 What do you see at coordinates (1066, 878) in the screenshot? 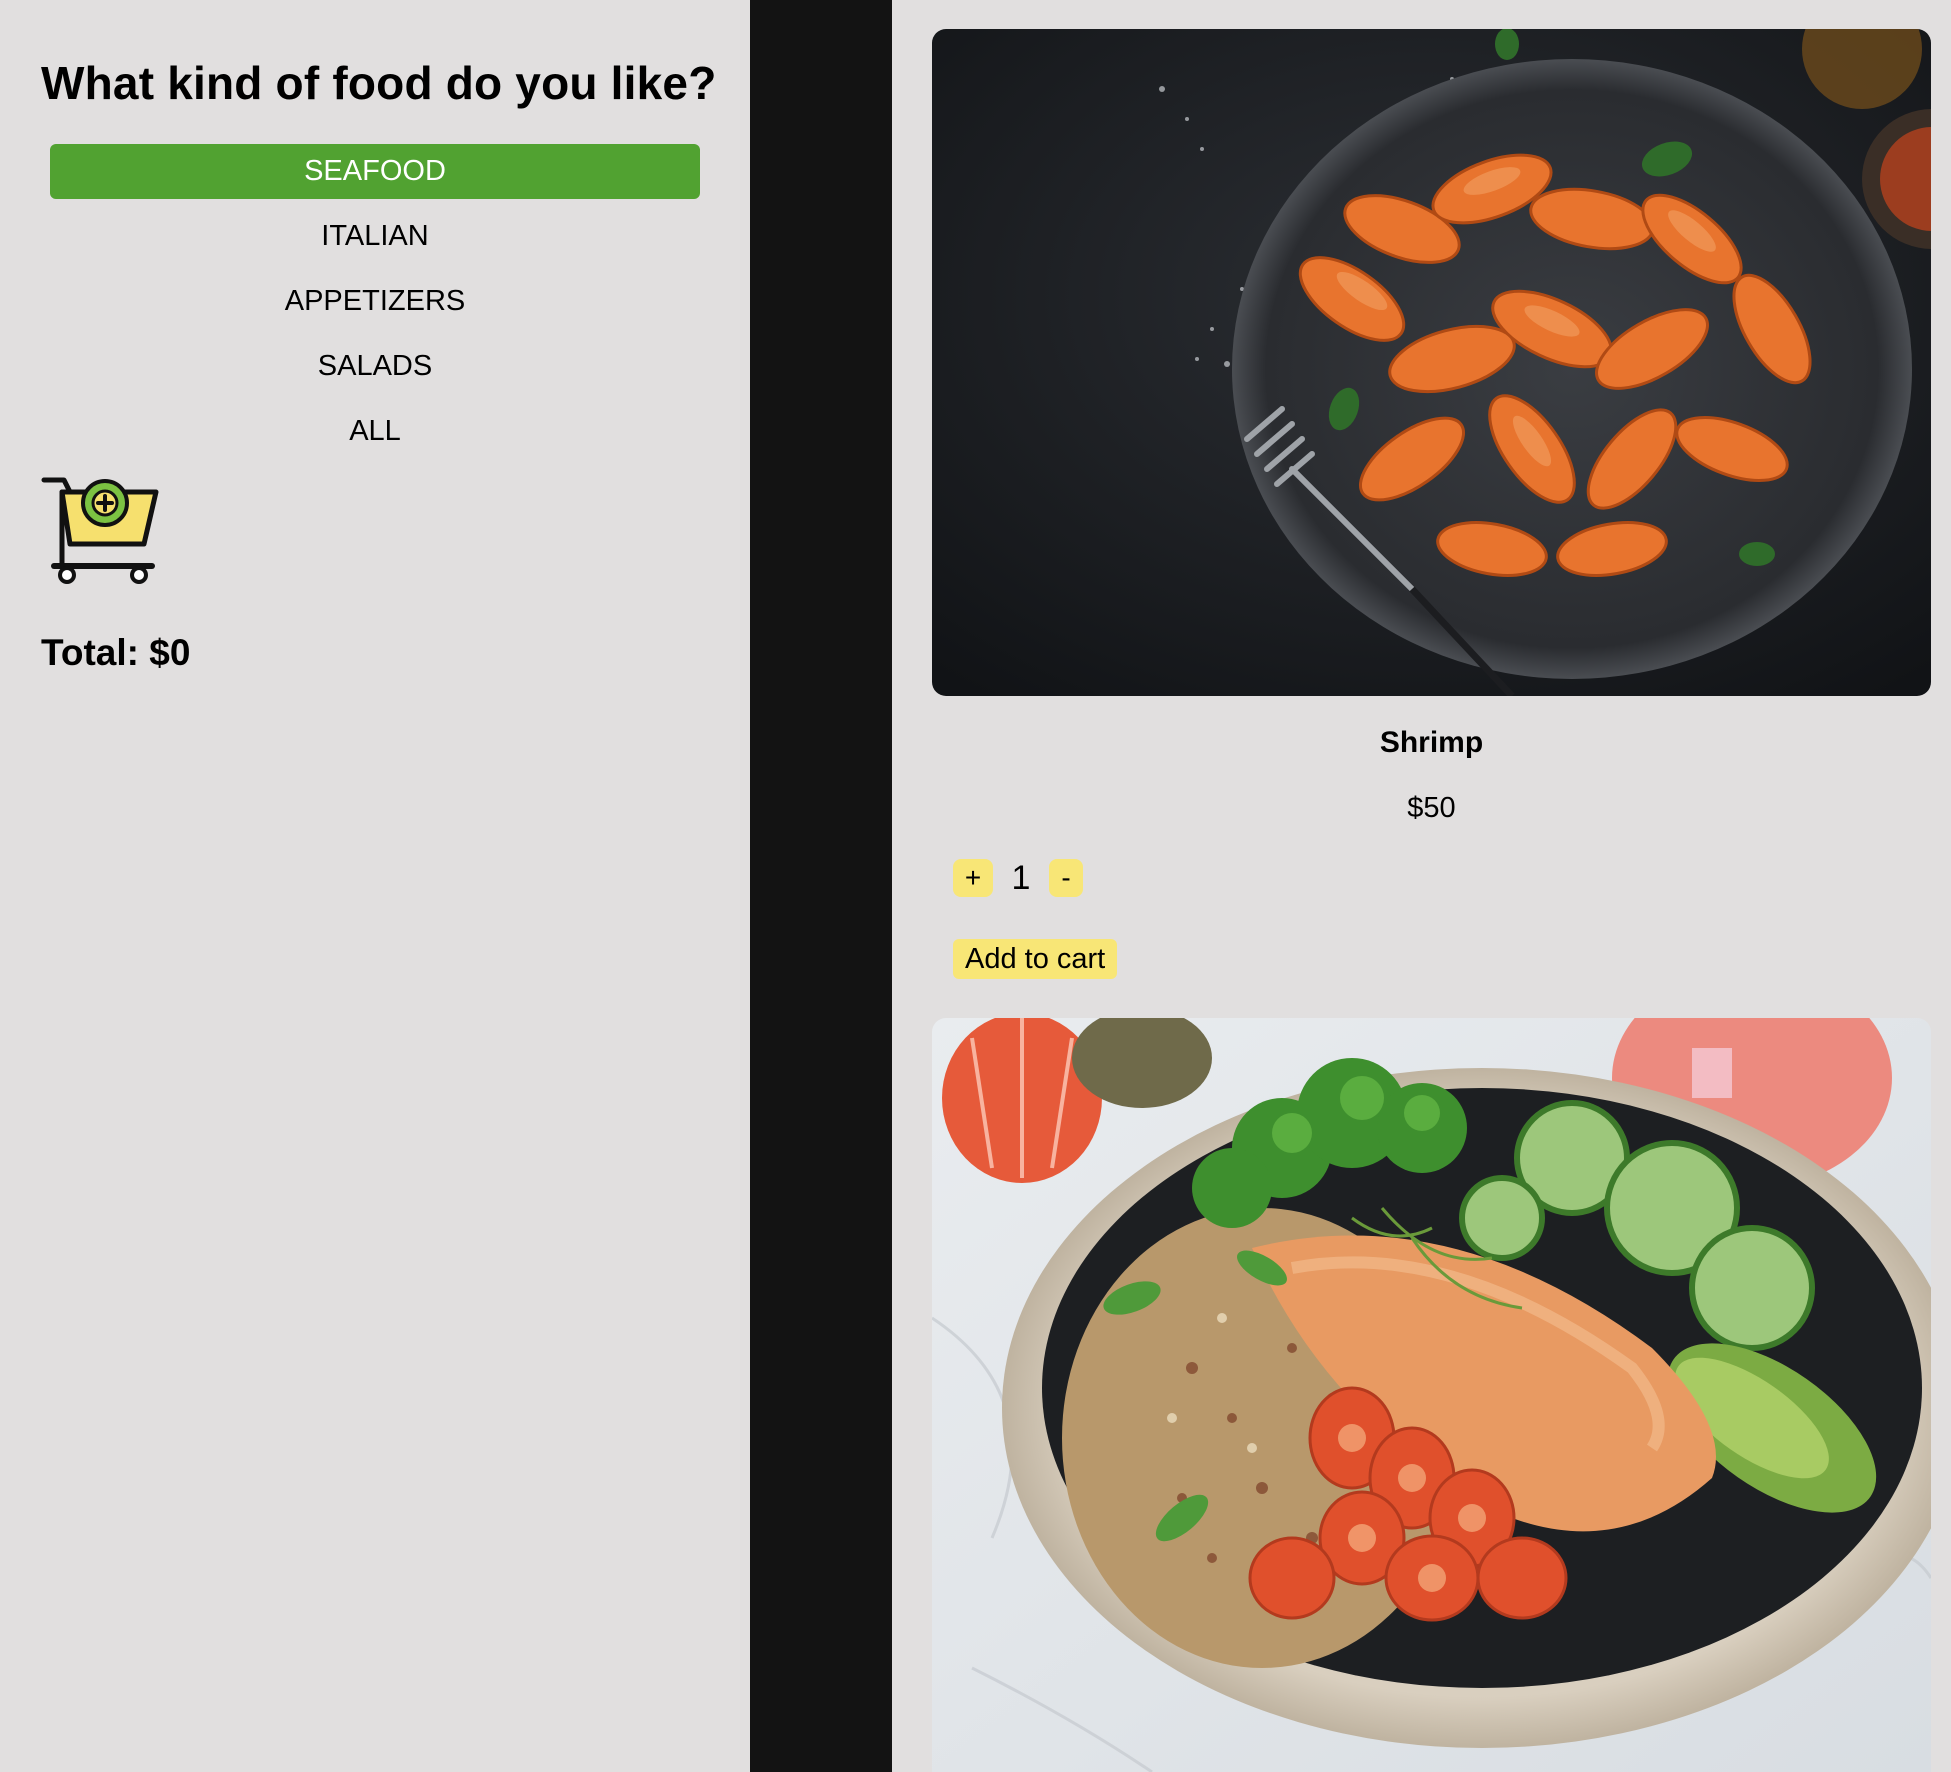
I see `decrement-button: -` at bounding box center [1066, 878].